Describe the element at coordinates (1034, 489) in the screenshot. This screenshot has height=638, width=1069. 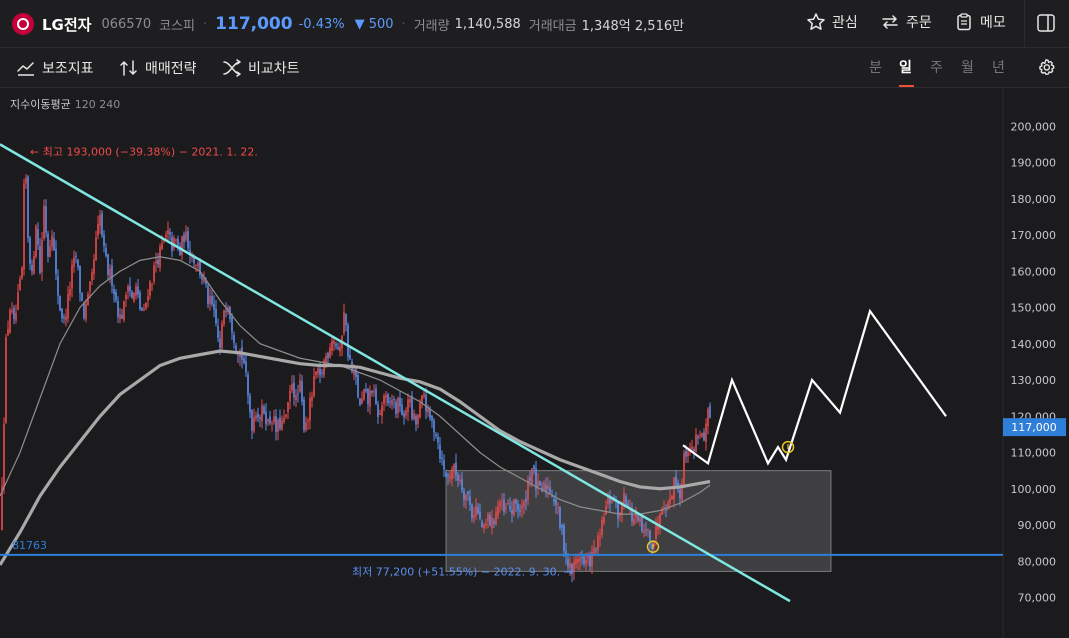
I see `y-tick-label: 100,000` at that location.